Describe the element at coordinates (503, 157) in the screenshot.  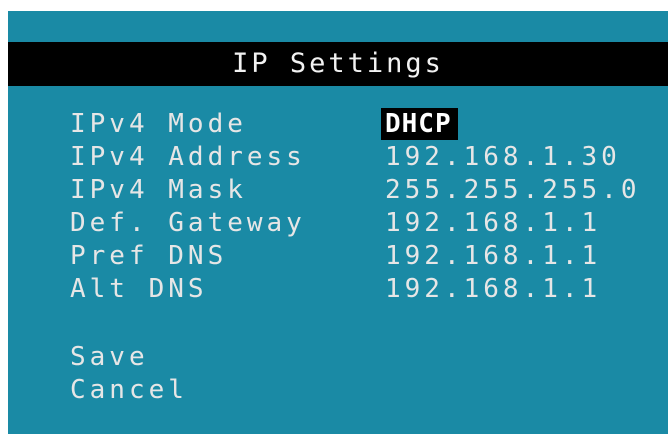
I see `ipv4-address-value: 192.168.1.30` at that location.